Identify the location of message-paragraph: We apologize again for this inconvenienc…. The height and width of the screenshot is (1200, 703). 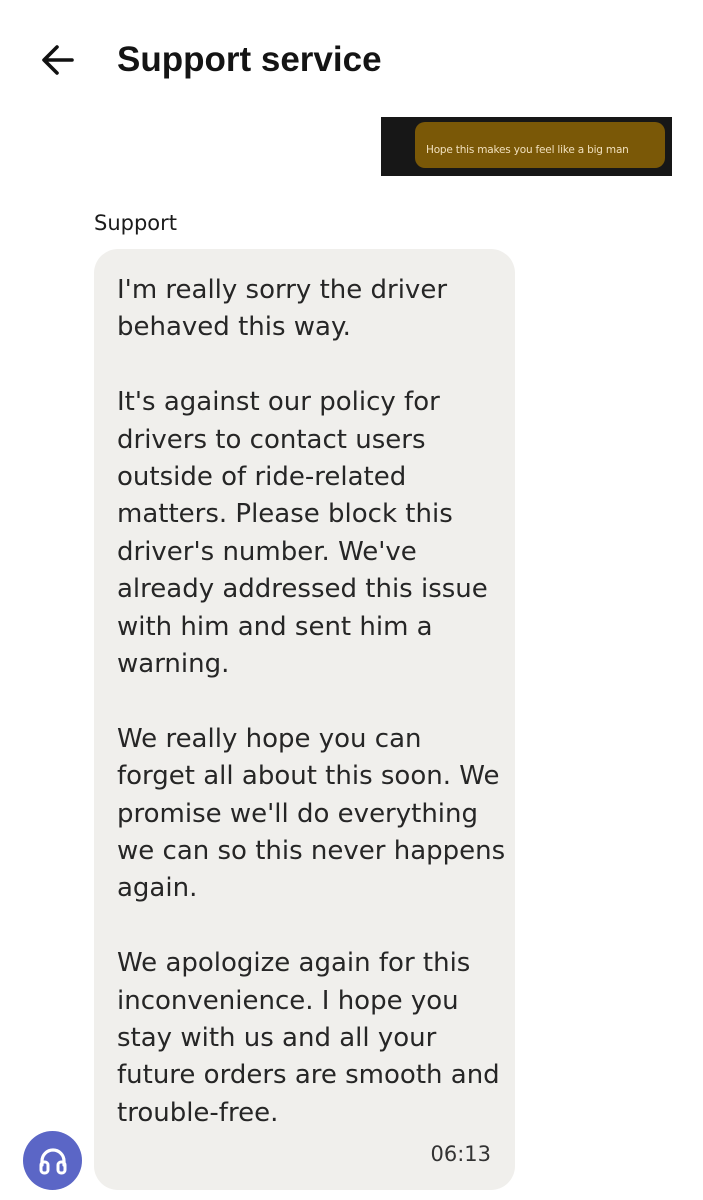
(308, 1038).